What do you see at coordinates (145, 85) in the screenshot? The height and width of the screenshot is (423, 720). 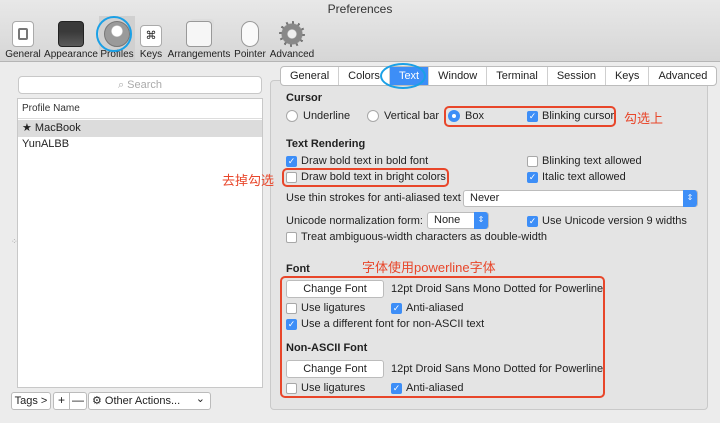 I see `search-placeholder: Search` at bounding box center [145, 85].